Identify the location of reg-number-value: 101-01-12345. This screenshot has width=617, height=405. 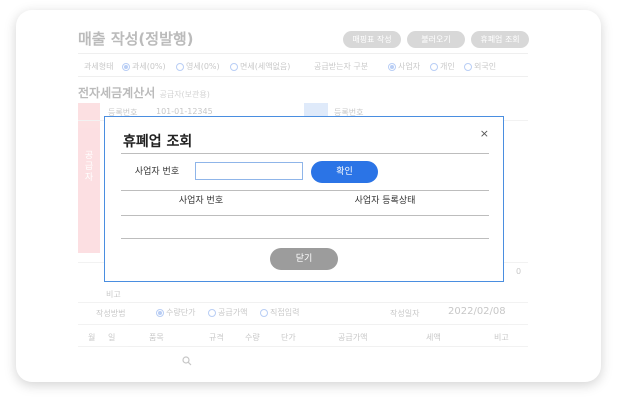
(184, 111).